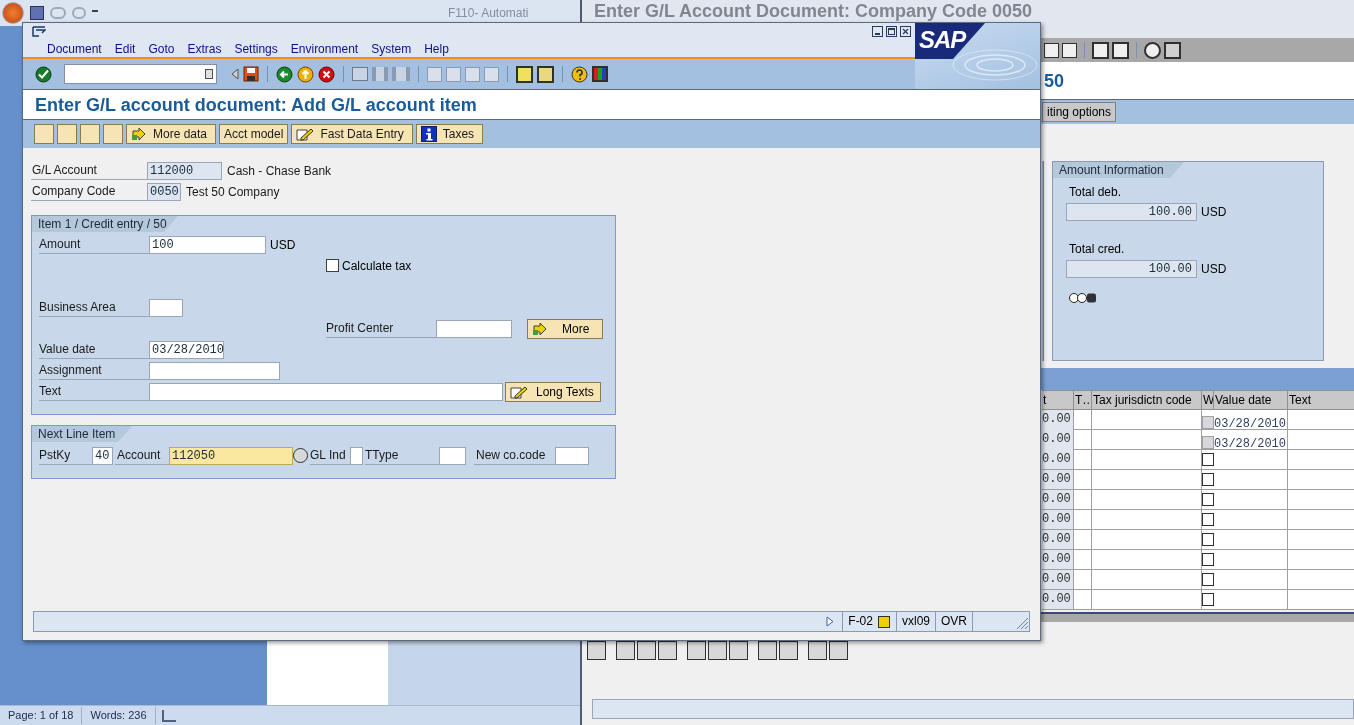 The image size is (1354, 725). Describe the element at coordinates (905, 31) in the screenshot. I see `close-icon` at that location.